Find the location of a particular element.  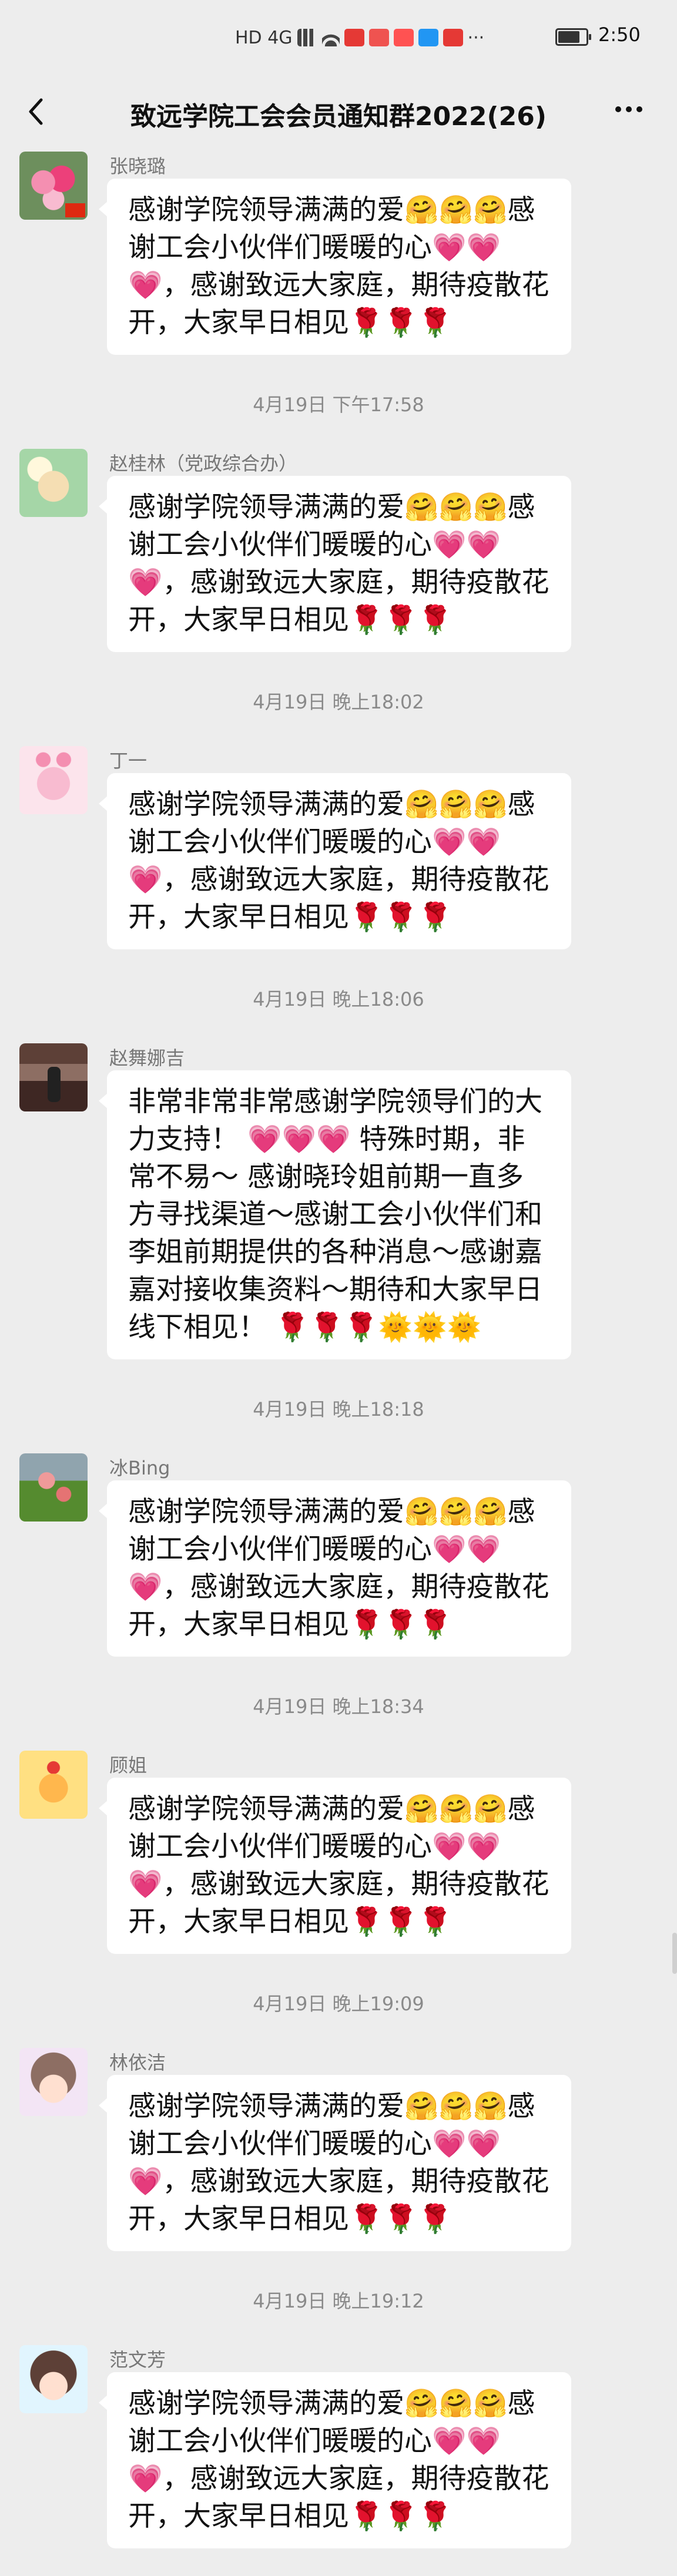

sender-name: 冰Bing is located at coordinates (139, 1468).